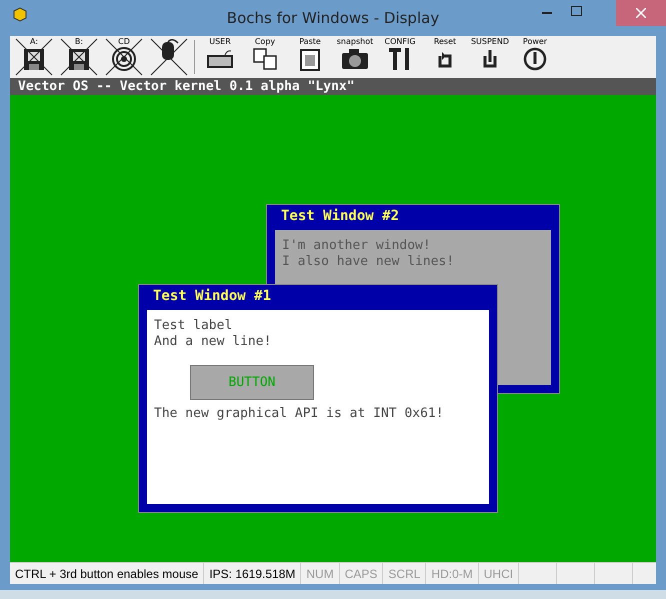  Describe the element at coordinates (499, 573) in the screenshot. I see `status-text: UHCI` at that location.